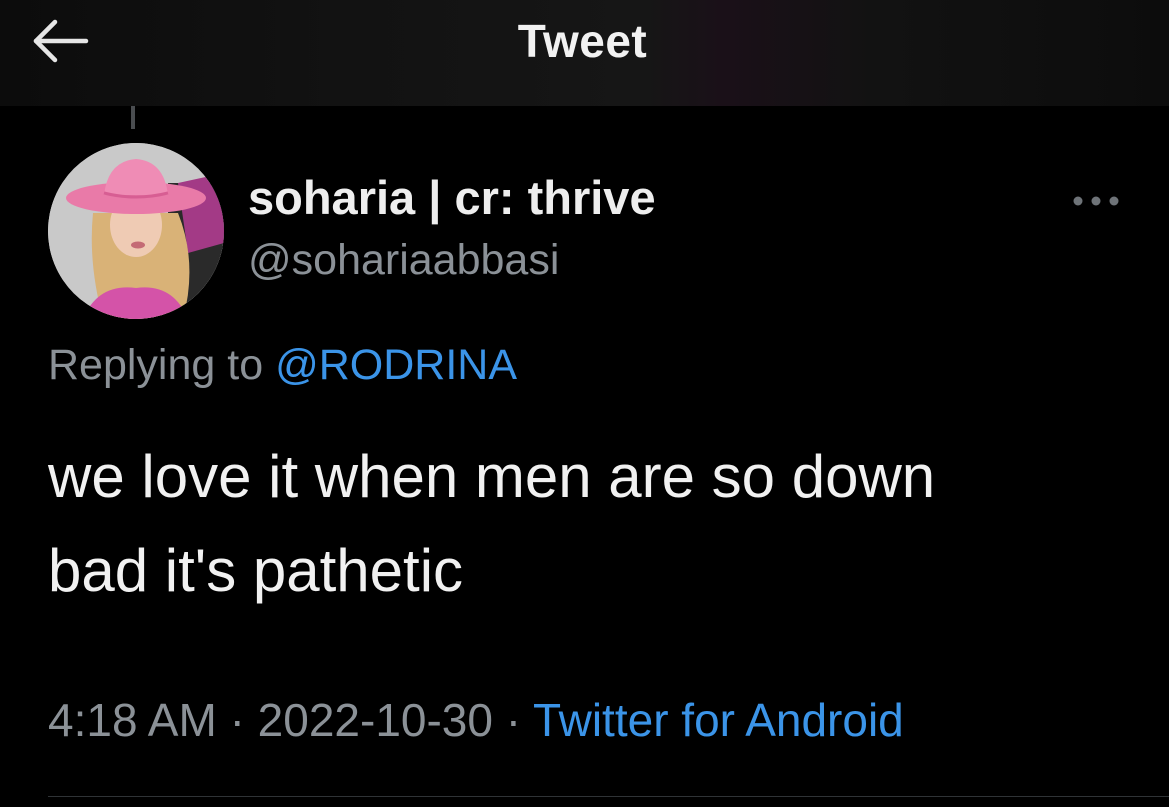  I want to click on avatar, so click(136, 231).